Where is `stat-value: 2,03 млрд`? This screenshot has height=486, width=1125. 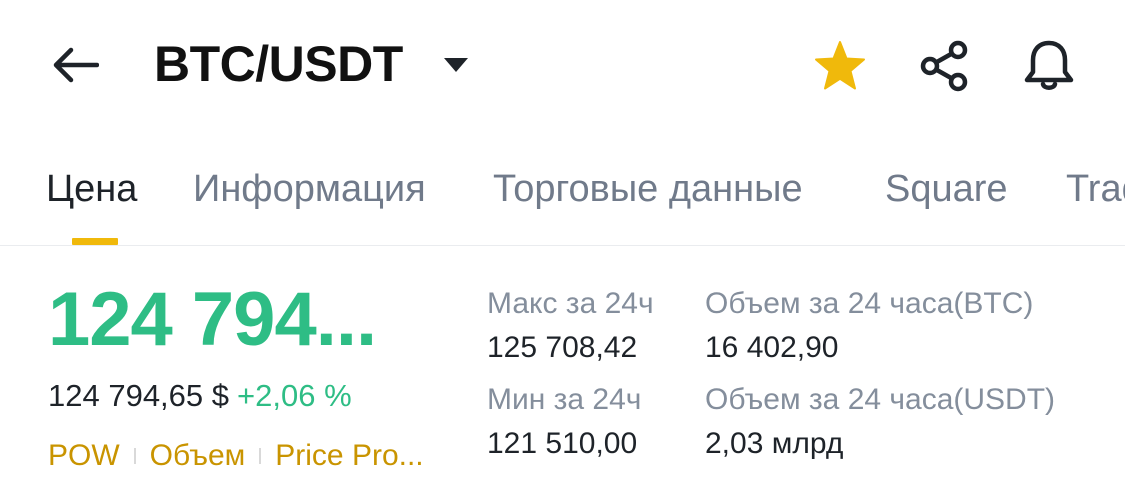
stat-value: 2,03 млрд is located at coordinates (774, 443).